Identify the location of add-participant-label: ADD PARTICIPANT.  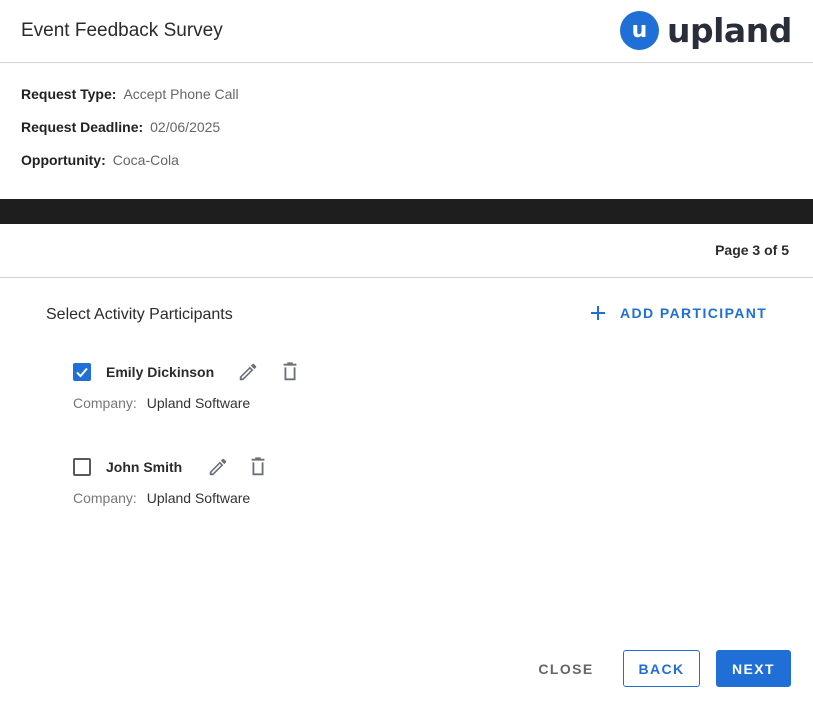
(694, 313).